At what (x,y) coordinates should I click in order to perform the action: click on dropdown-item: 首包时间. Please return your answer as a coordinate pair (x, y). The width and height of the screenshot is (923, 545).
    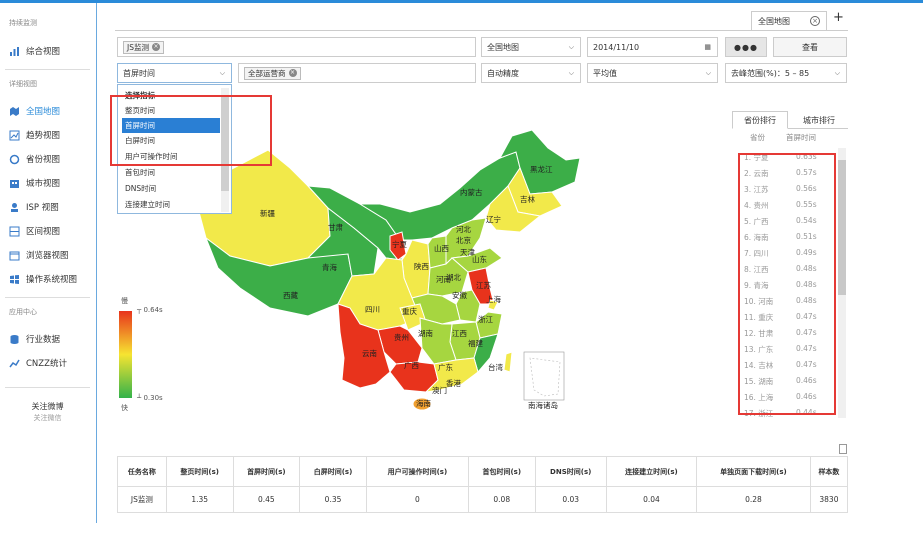
    Looking at the image, I should click on (171, 172).